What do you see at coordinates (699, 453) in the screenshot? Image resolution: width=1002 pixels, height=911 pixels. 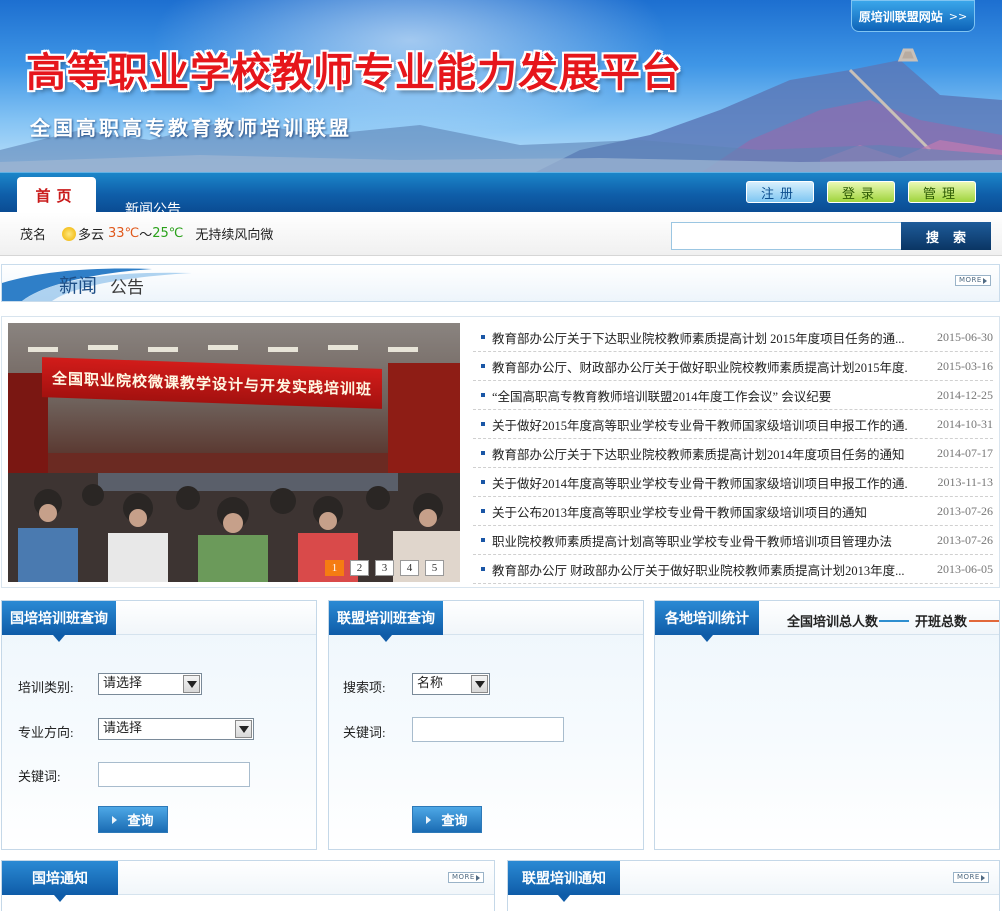 I see `news-item-title: 教育部办公厅关于下达职业院校教师素质提高计划2014年度项目任务的通知` at bounding box center [699, 453].